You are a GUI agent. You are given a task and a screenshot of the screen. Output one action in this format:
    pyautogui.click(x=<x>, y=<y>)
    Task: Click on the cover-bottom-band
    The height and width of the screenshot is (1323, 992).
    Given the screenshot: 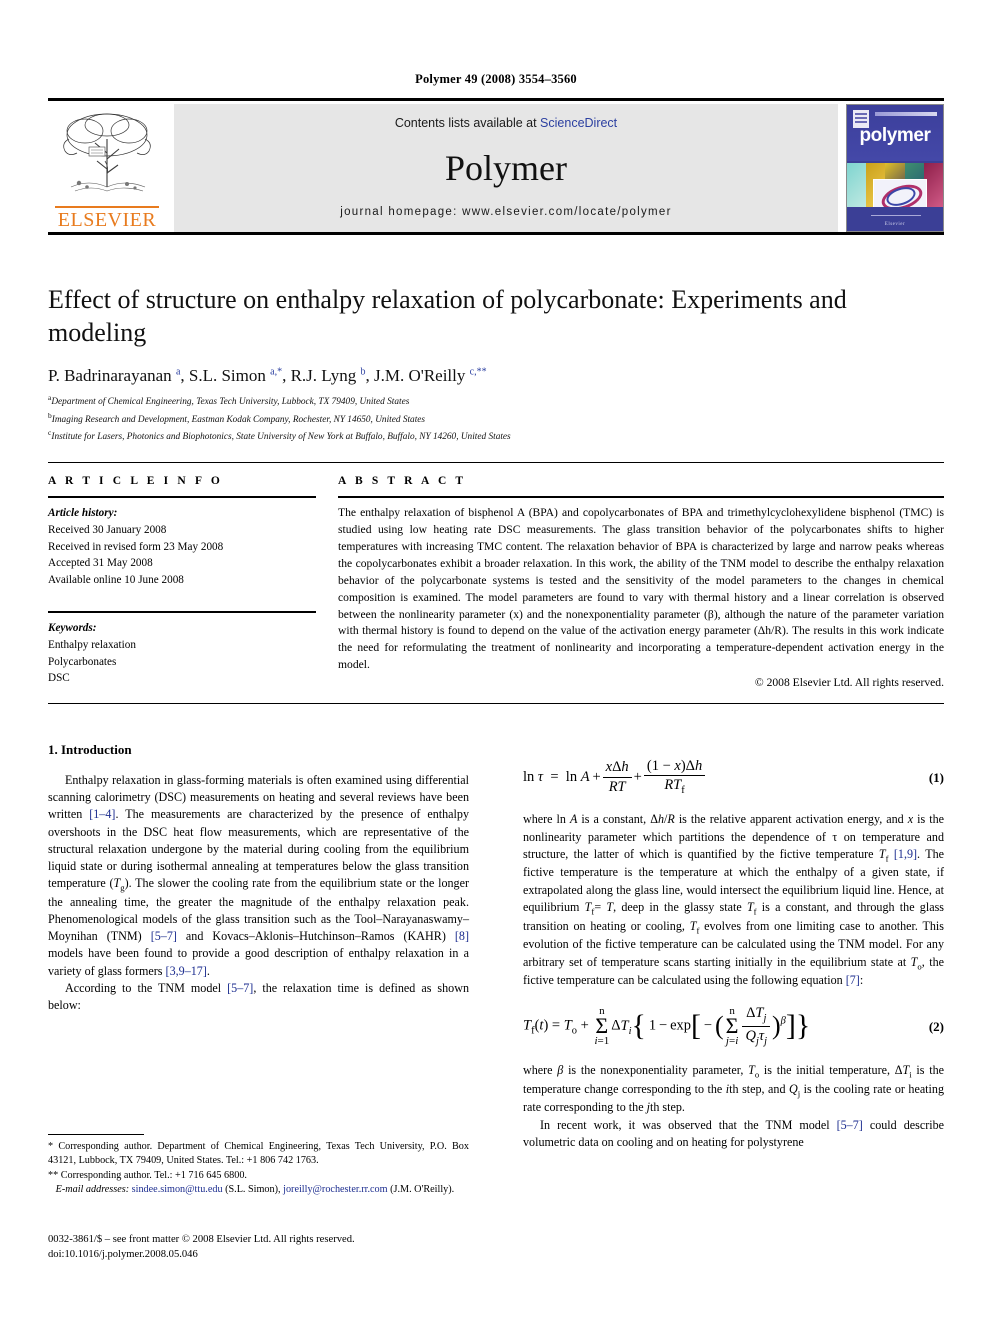 What is the action you would take?
    pyautogui.click(x=895, y=219)
    